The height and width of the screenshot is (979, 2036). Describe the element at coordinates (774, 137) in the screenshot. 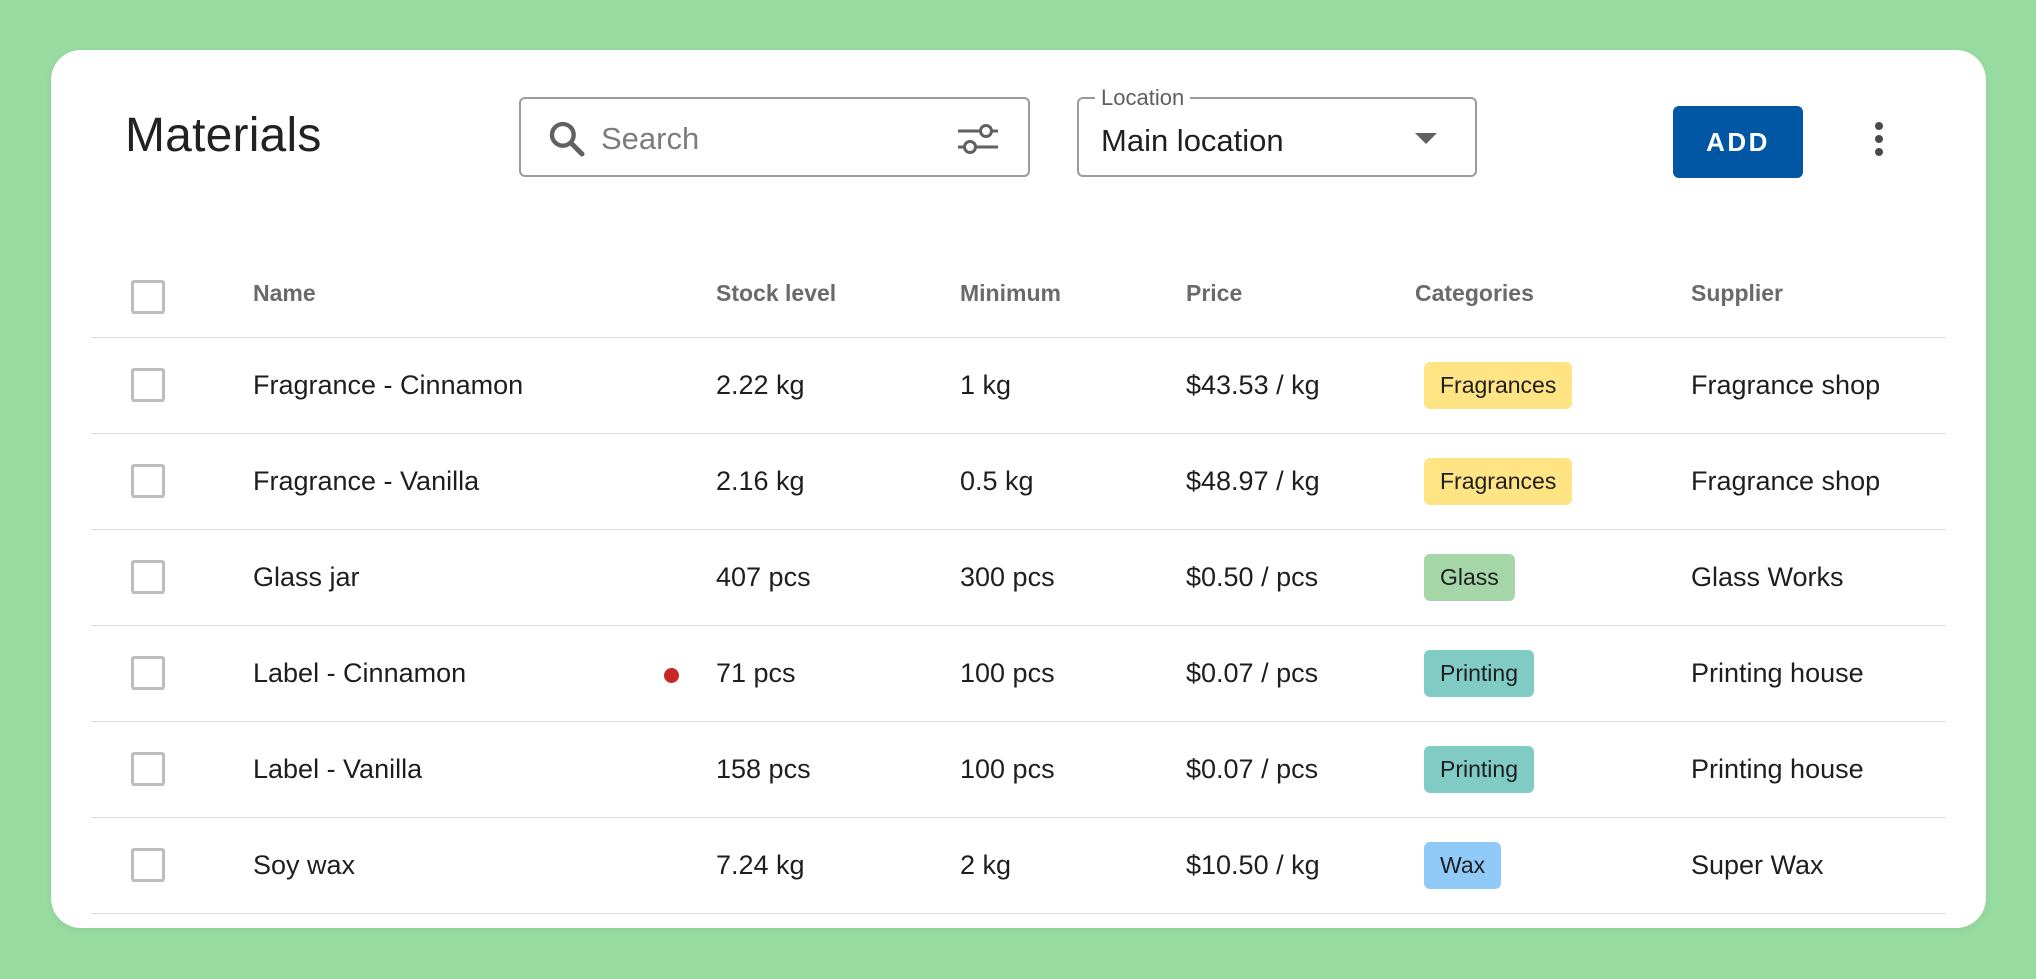

I see `search-input: Search` at that location.